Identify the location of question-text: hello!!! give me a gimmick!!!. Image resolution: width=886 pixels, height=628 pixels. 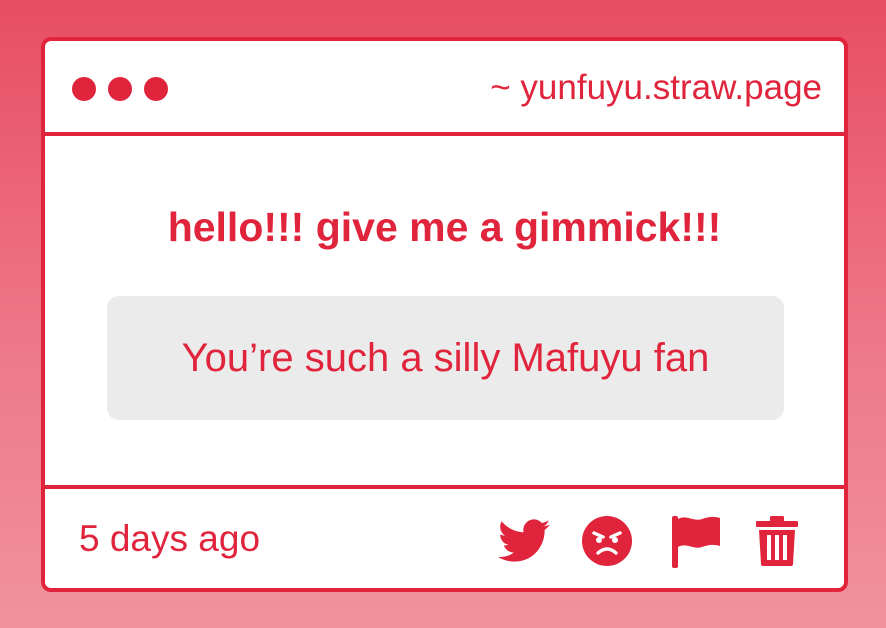
(444, 227).